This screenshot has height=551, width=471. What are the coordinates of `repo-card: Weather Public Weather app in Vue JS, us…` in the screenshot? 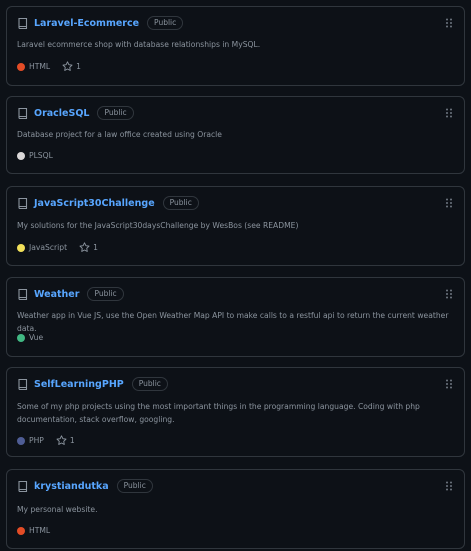 It's located at (235, 317).